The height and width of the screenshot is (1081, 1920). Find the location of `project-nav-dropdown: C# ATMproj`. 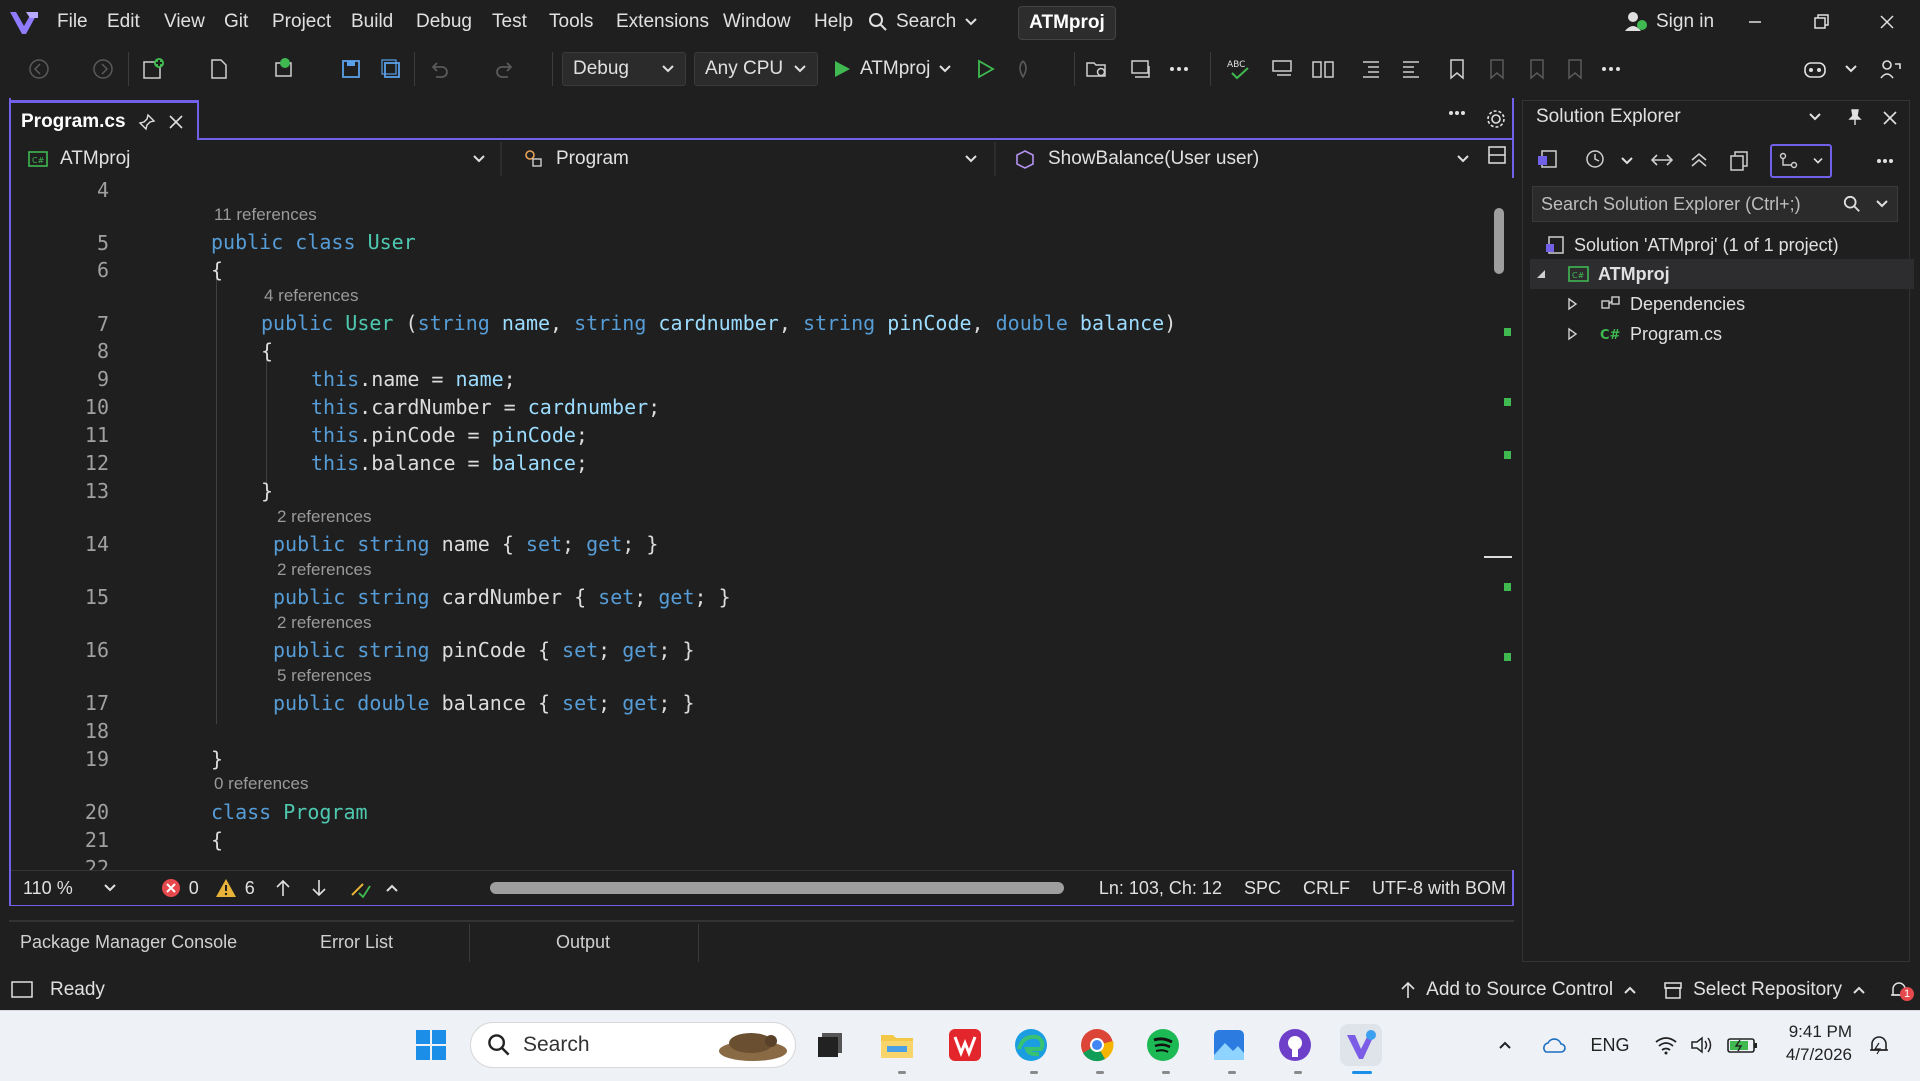

project-nav-dropdown: C# ATMproj is located at coordinates (257, 159).